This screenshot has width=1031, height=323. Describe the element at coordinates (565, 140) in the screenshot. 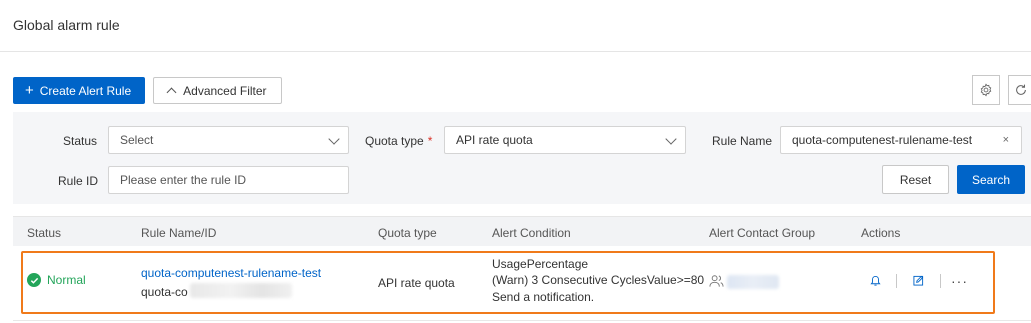

I see `quota-type-select: API rate quota` at that location.